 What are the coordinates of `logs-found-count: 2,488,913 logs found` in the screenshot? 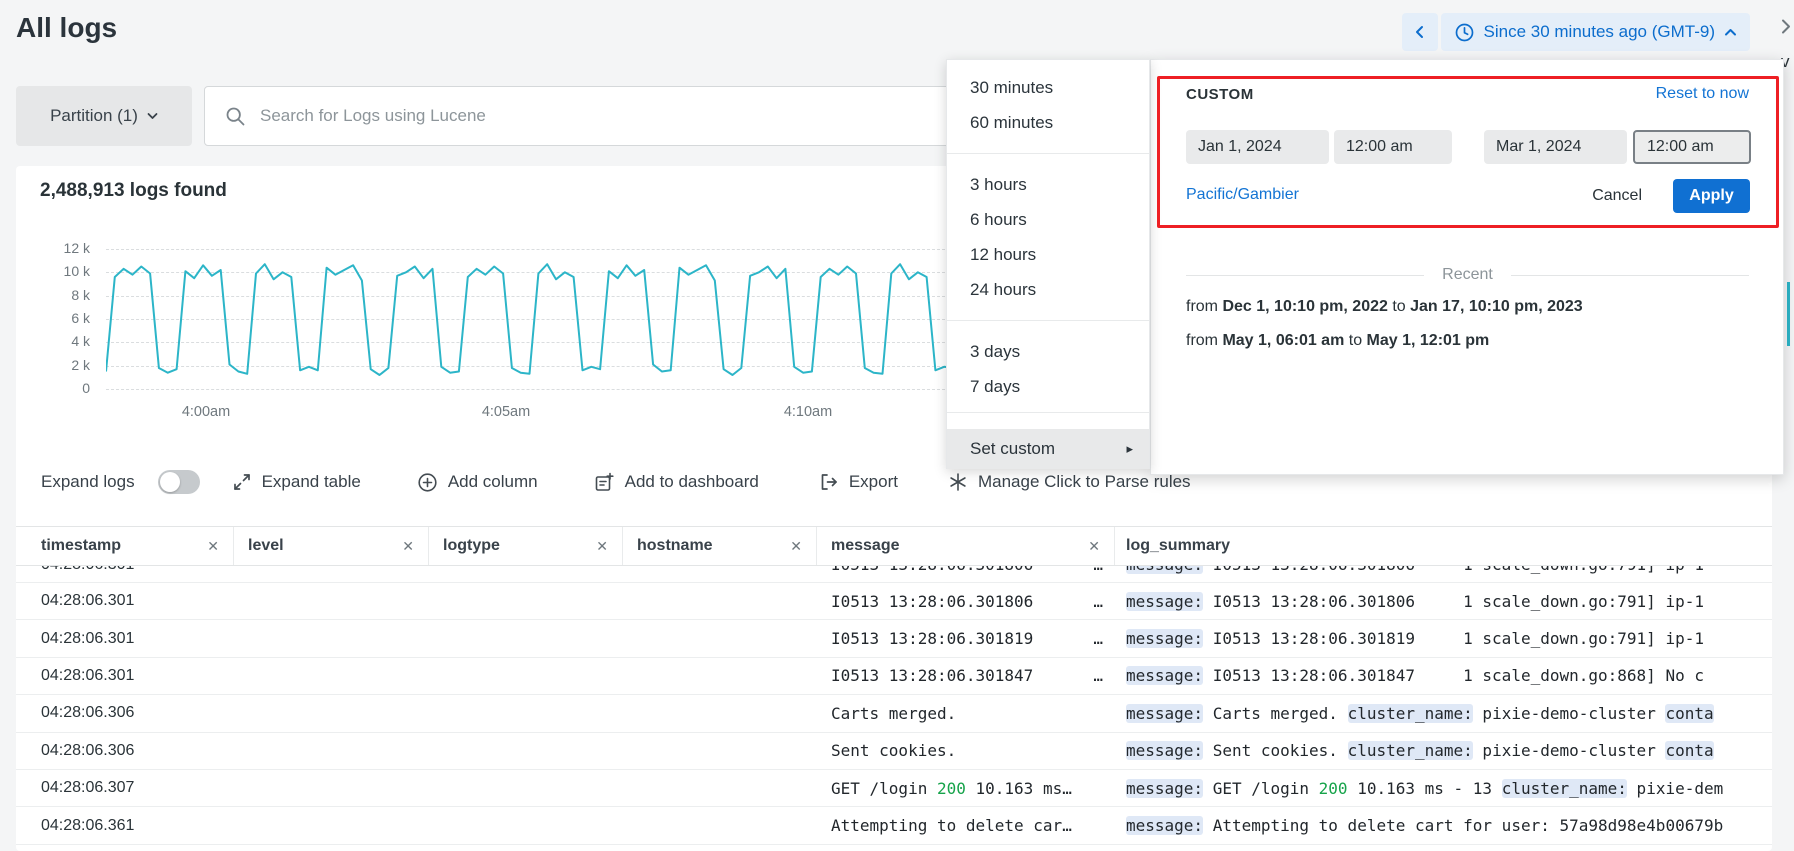 It's located at (133, 190).